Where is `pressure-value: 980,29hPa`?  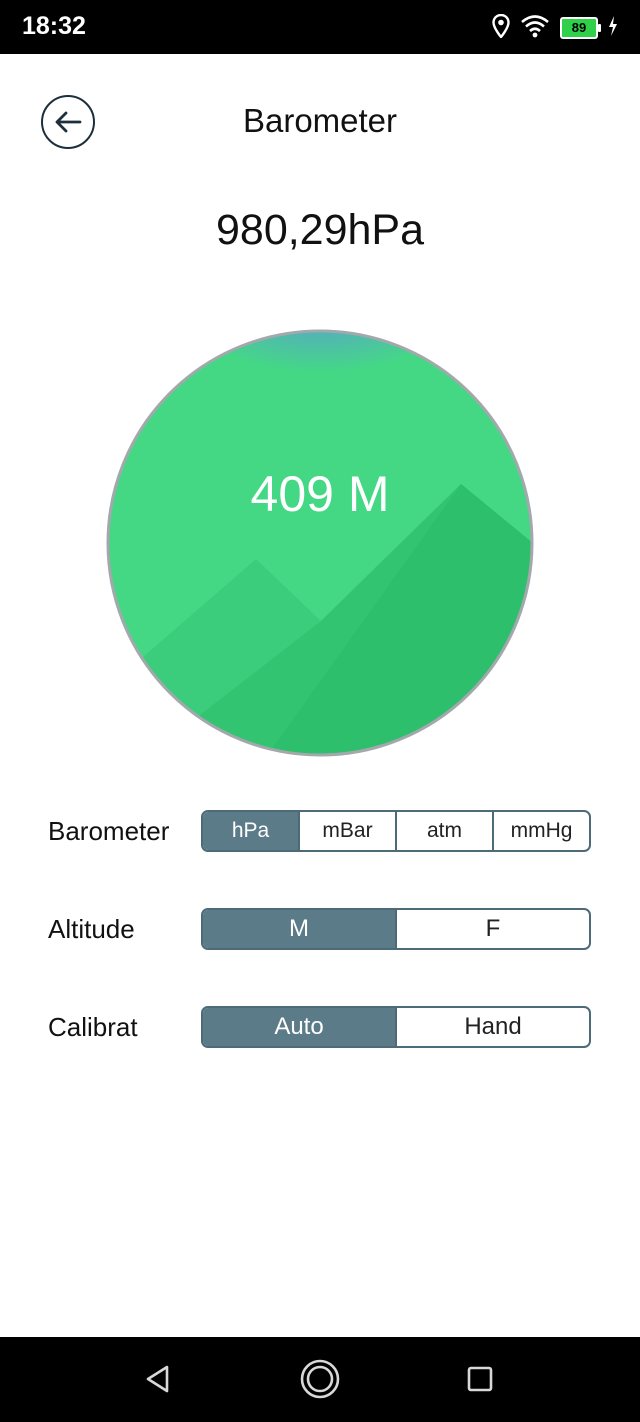
pressure-value: 980,29hPa is located at coordinates (320, 230).